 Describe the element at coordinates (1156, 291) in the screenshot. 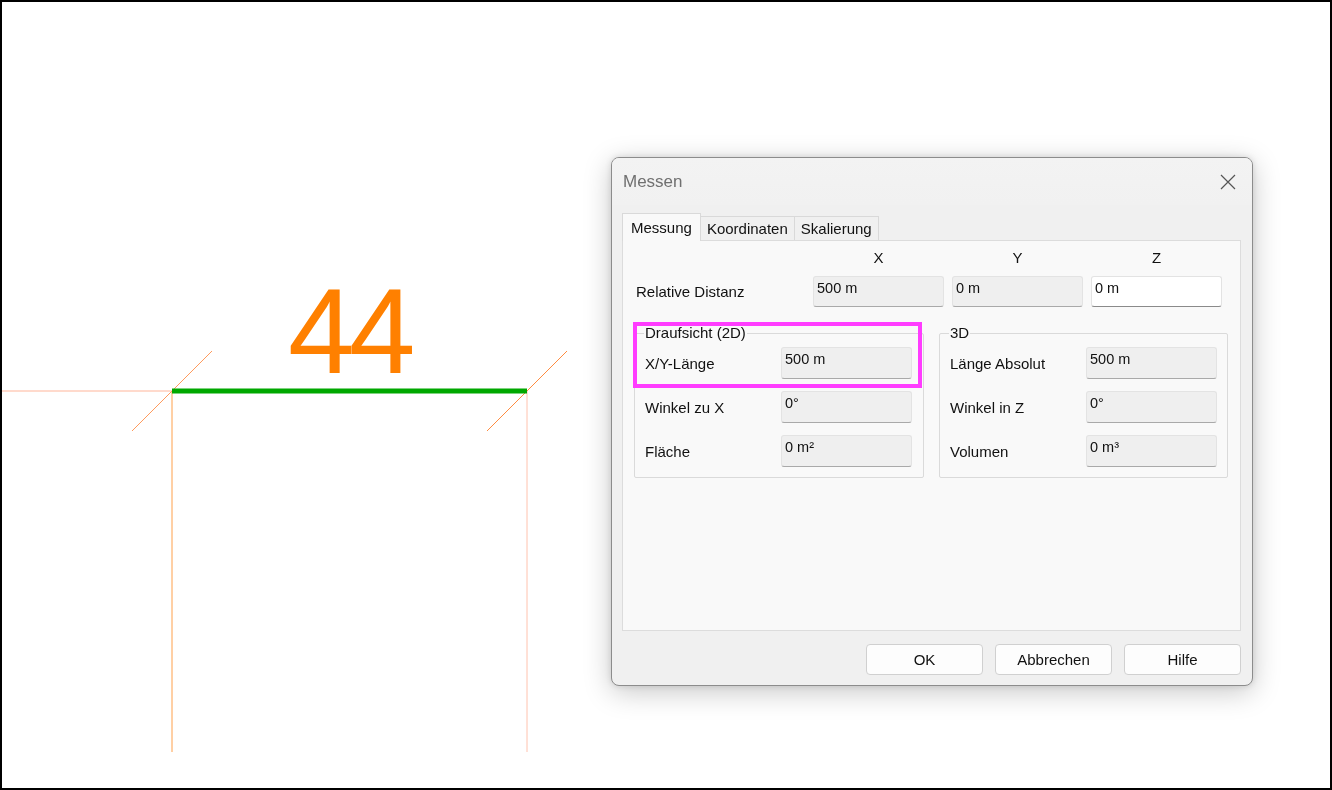

I see `input-field: 0 m` at that location.